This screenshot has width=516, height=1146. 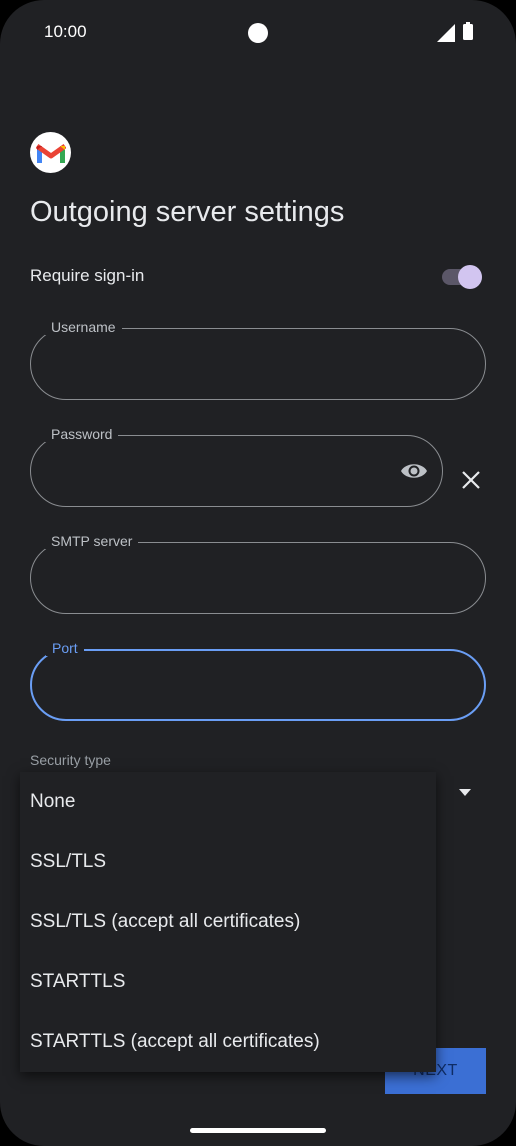 I want to click on password-label: Password, so click(x=82, y=434).